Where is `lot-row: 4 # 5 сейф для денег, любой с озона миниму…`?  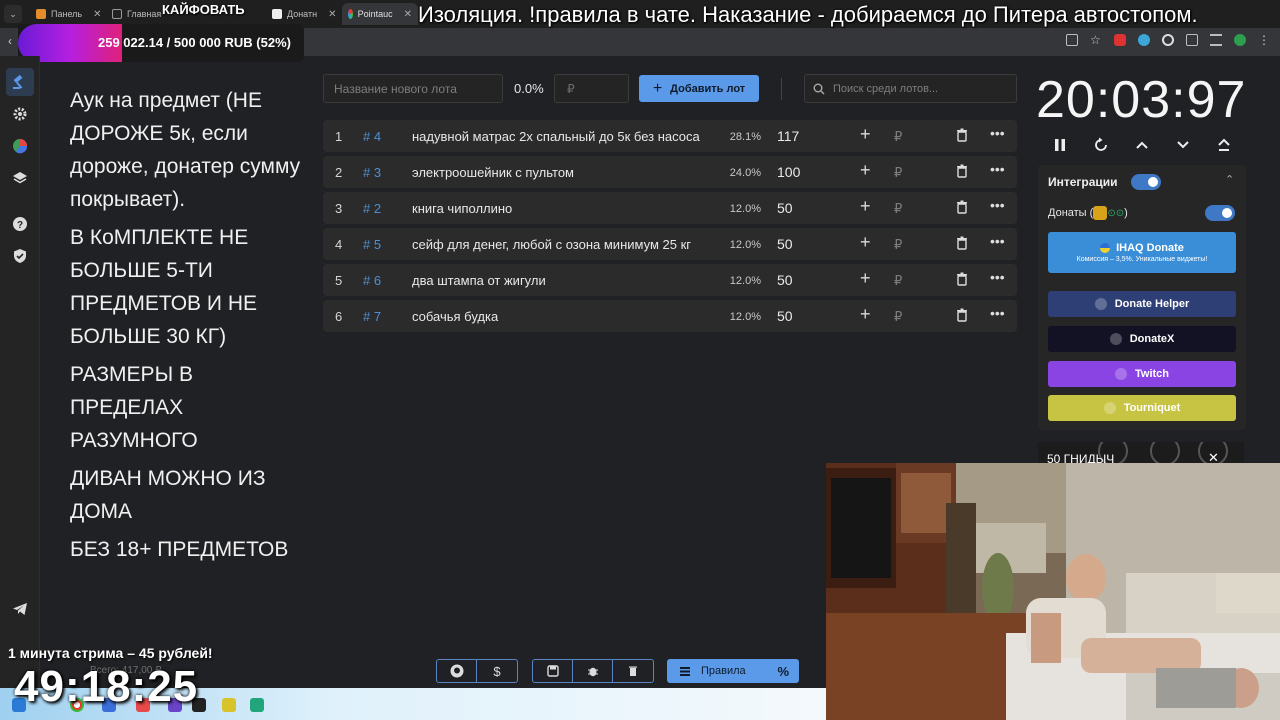 lot-row: 4 # 5 сейф для денег, любой с озона миниму… is located at coordinates (670, 244).